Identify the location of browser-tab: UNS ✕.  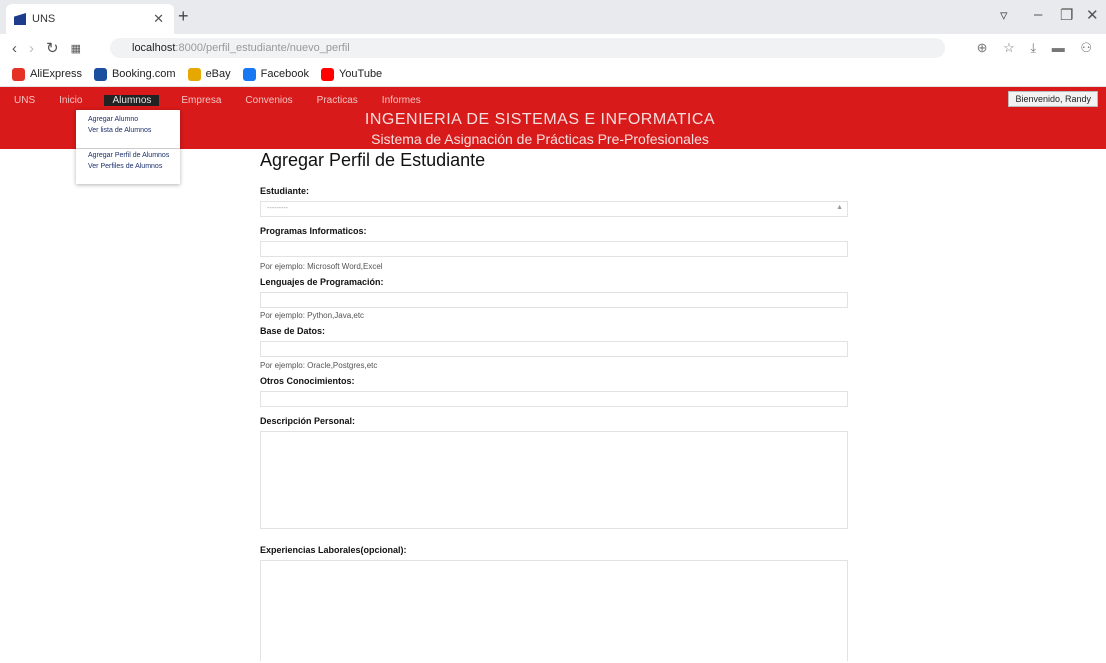
(90, 19).